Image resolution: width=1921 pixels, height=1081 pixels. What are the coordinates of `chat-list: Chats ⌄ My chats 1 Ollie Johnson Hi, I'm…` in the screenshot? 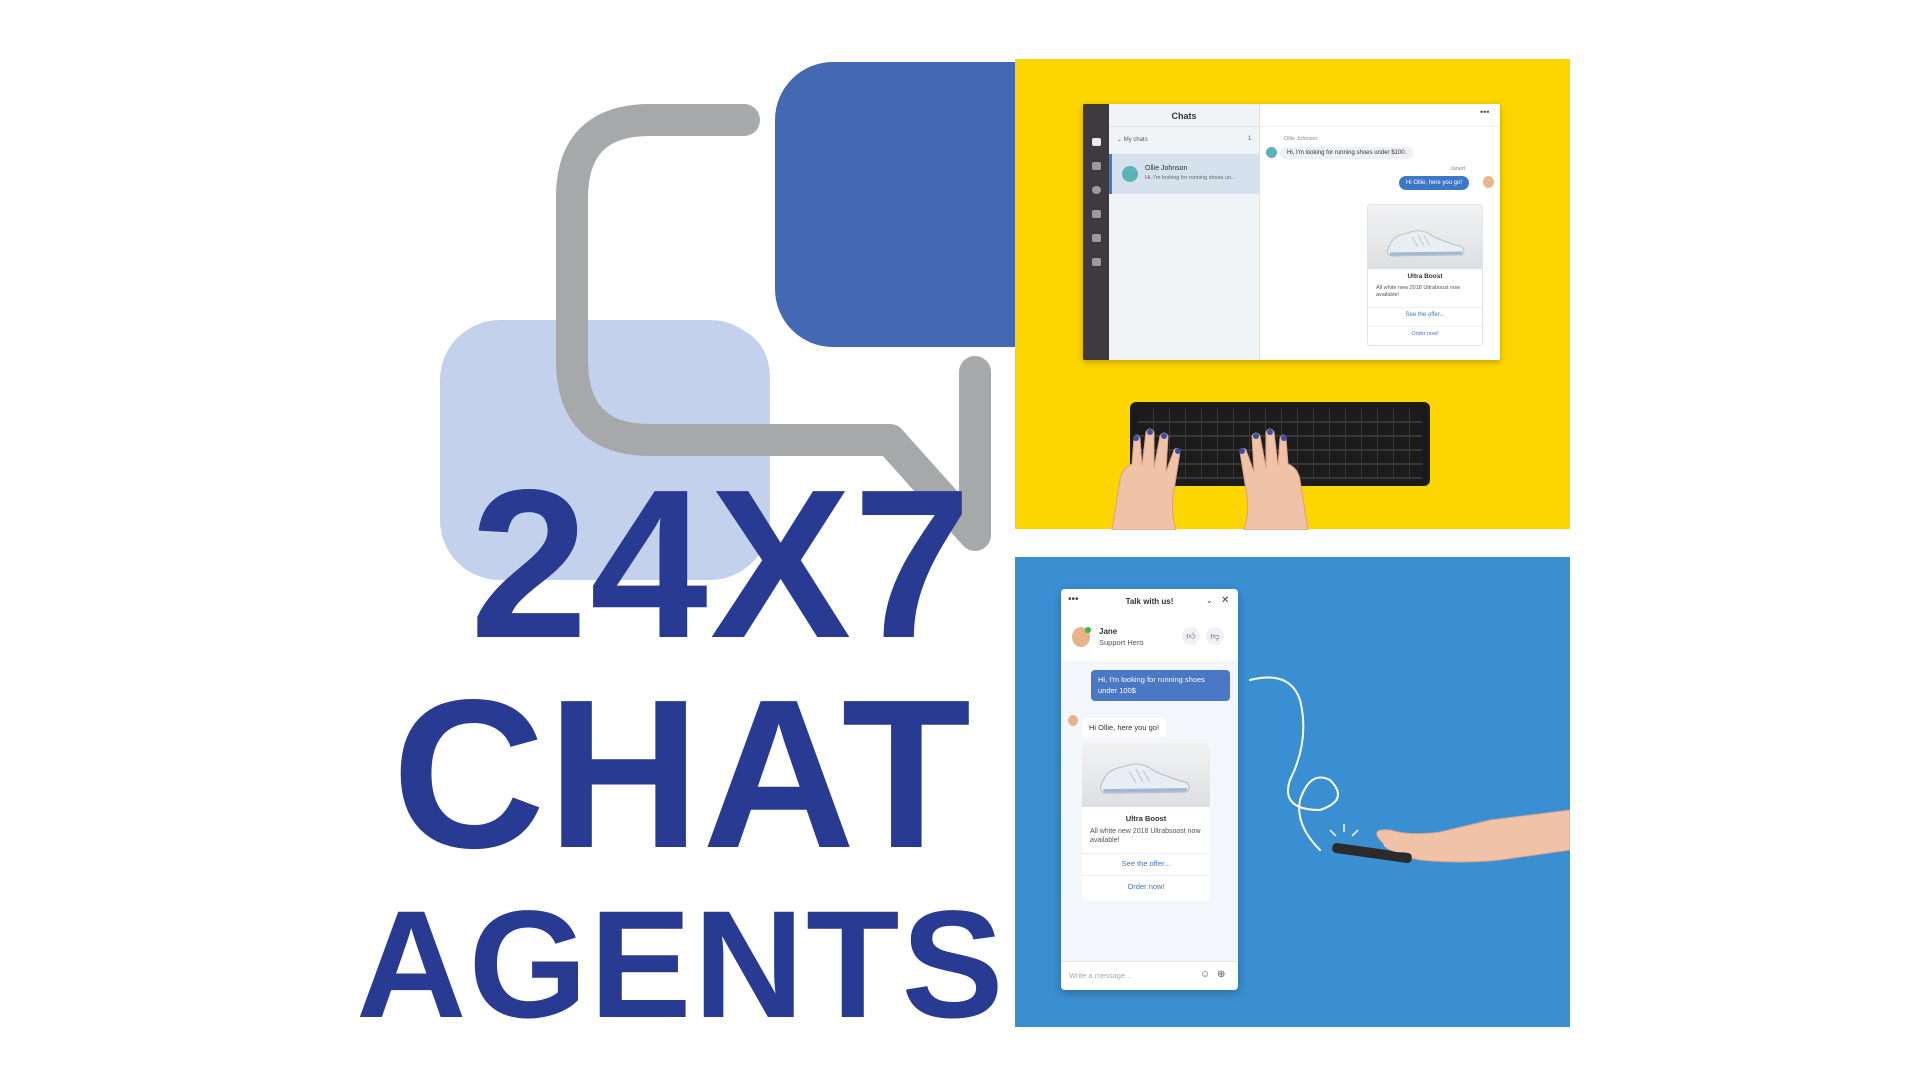 It's located at (1184, 232).